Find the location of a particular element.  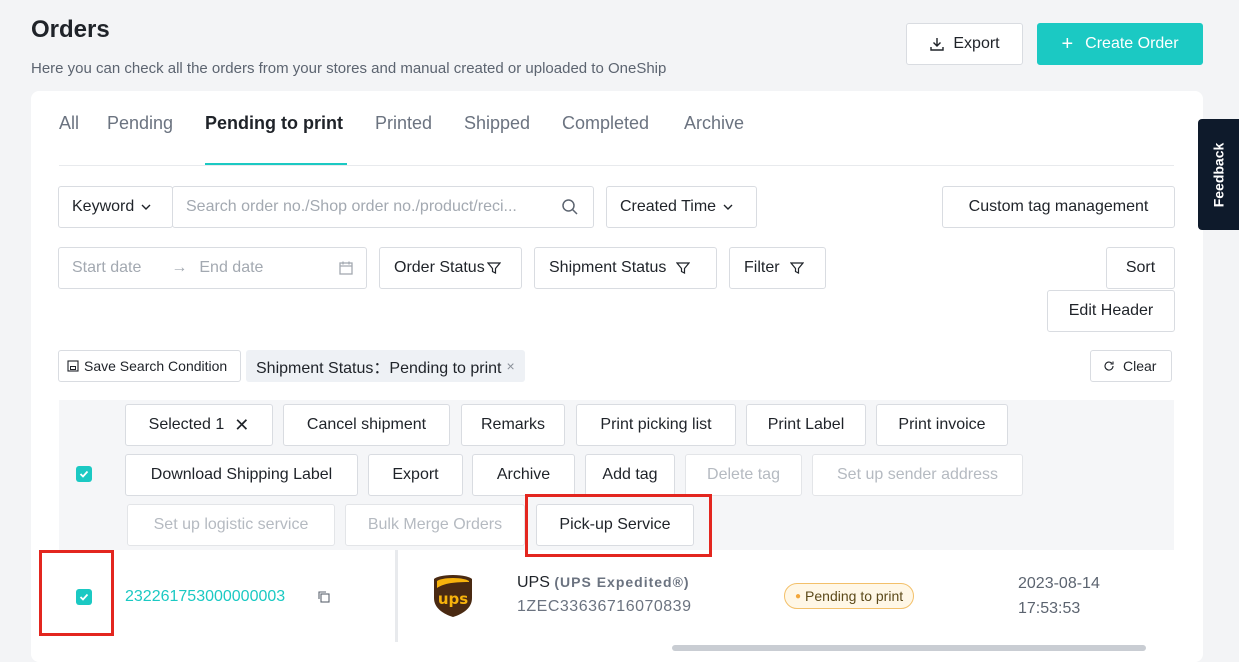

column-divider is located at coordinates (396, 596).